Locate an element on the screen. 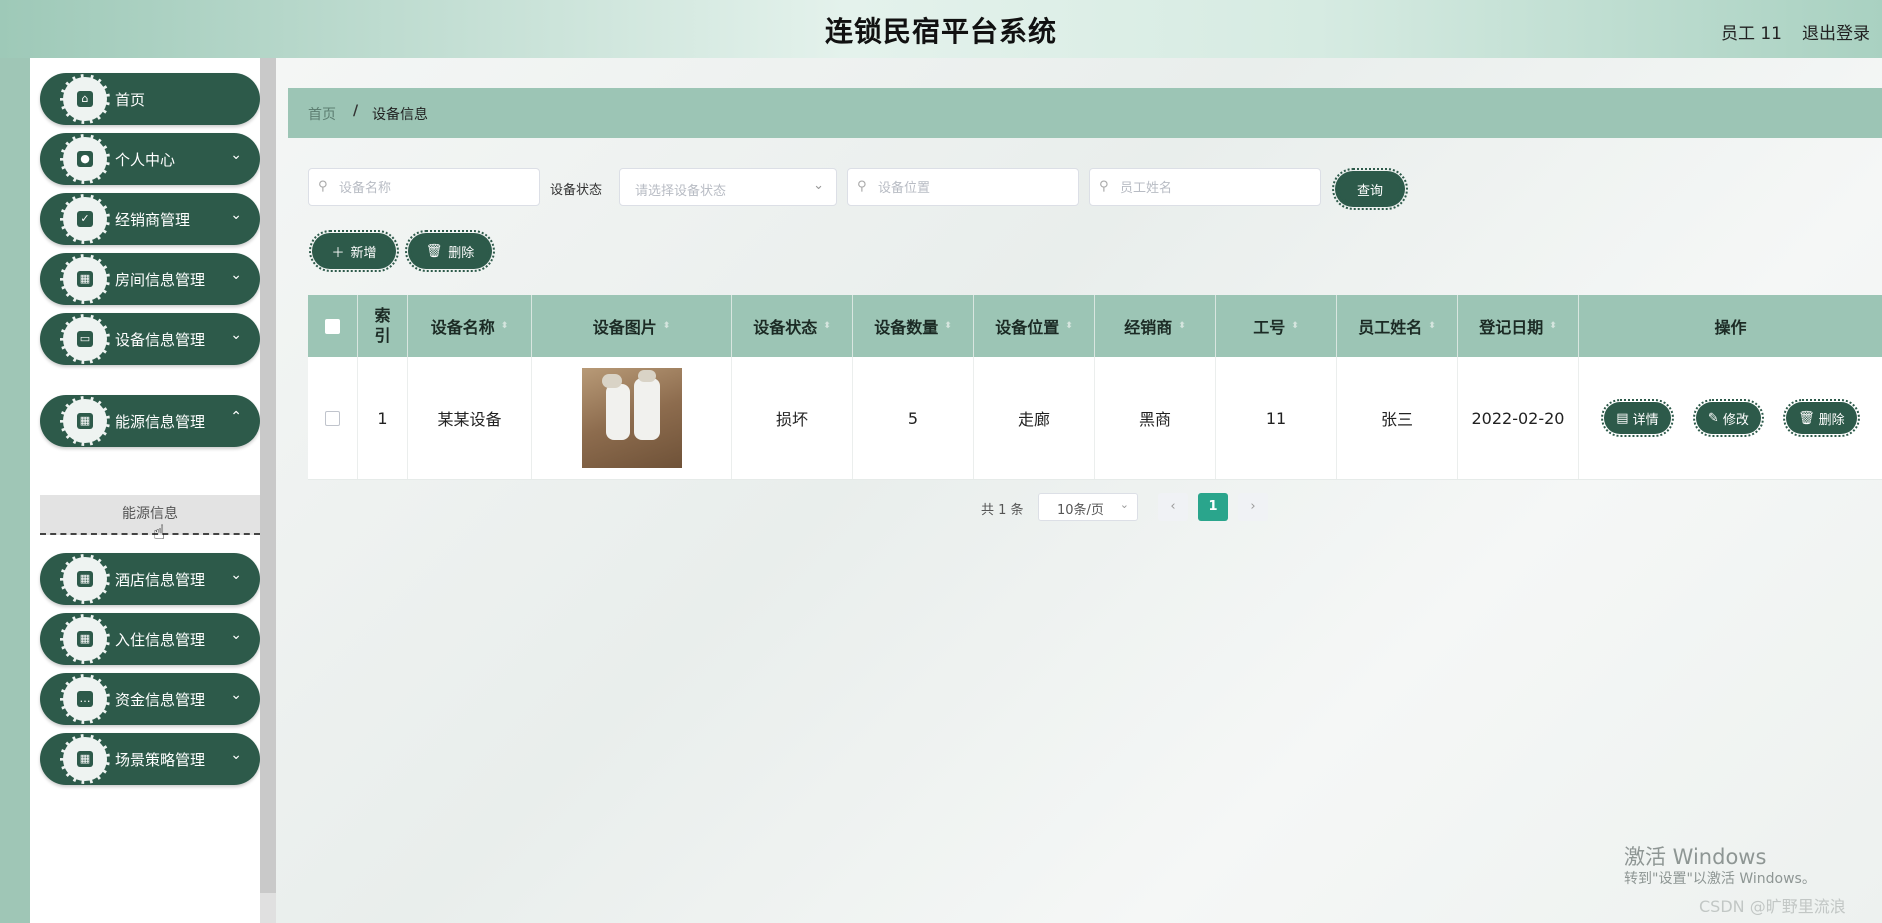 This screenshot has width=1882, height=923. prev-page-button: ‹ is located at coordinates (1173, 507).